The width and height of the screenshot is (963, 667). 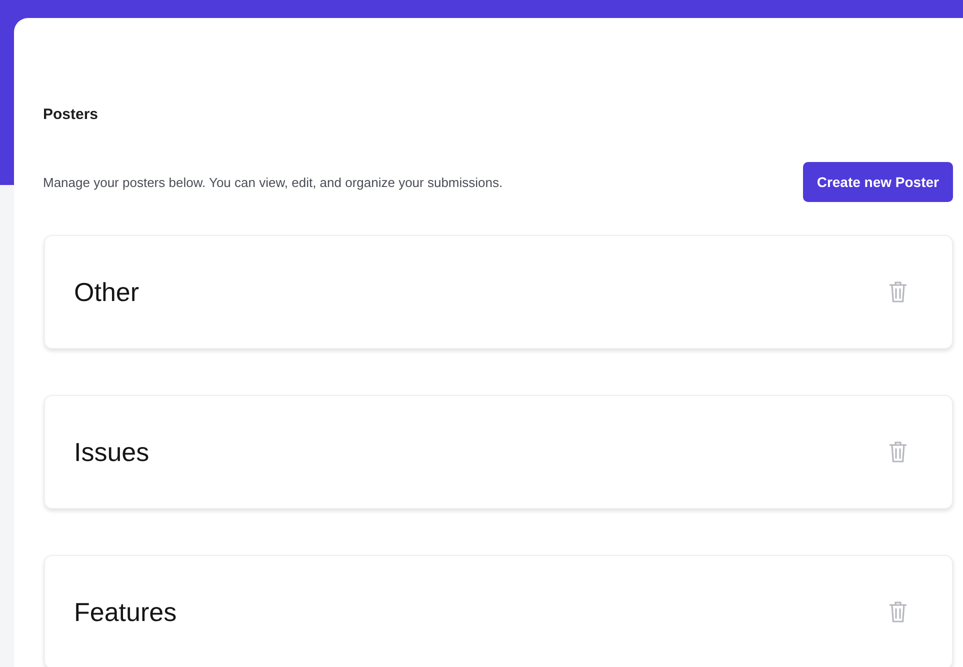 What do you see at coordinates (112, 452) in the screenshot?
I see `poster-title: Issues` at bounding box center [112, 452].